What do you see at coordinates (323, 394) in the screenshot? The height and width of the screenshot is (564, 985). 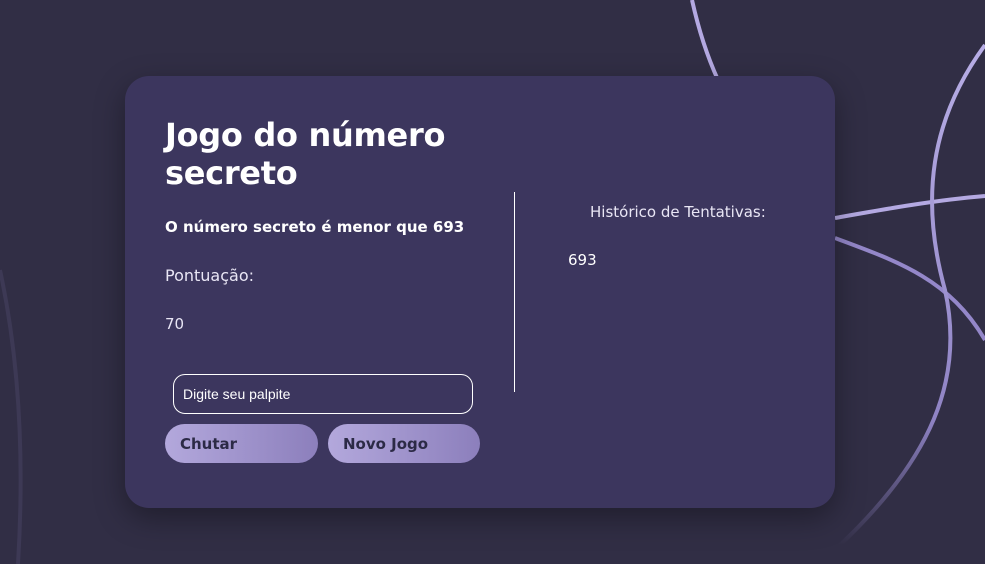 I see `guess-input` at bounding box center [323, 394].